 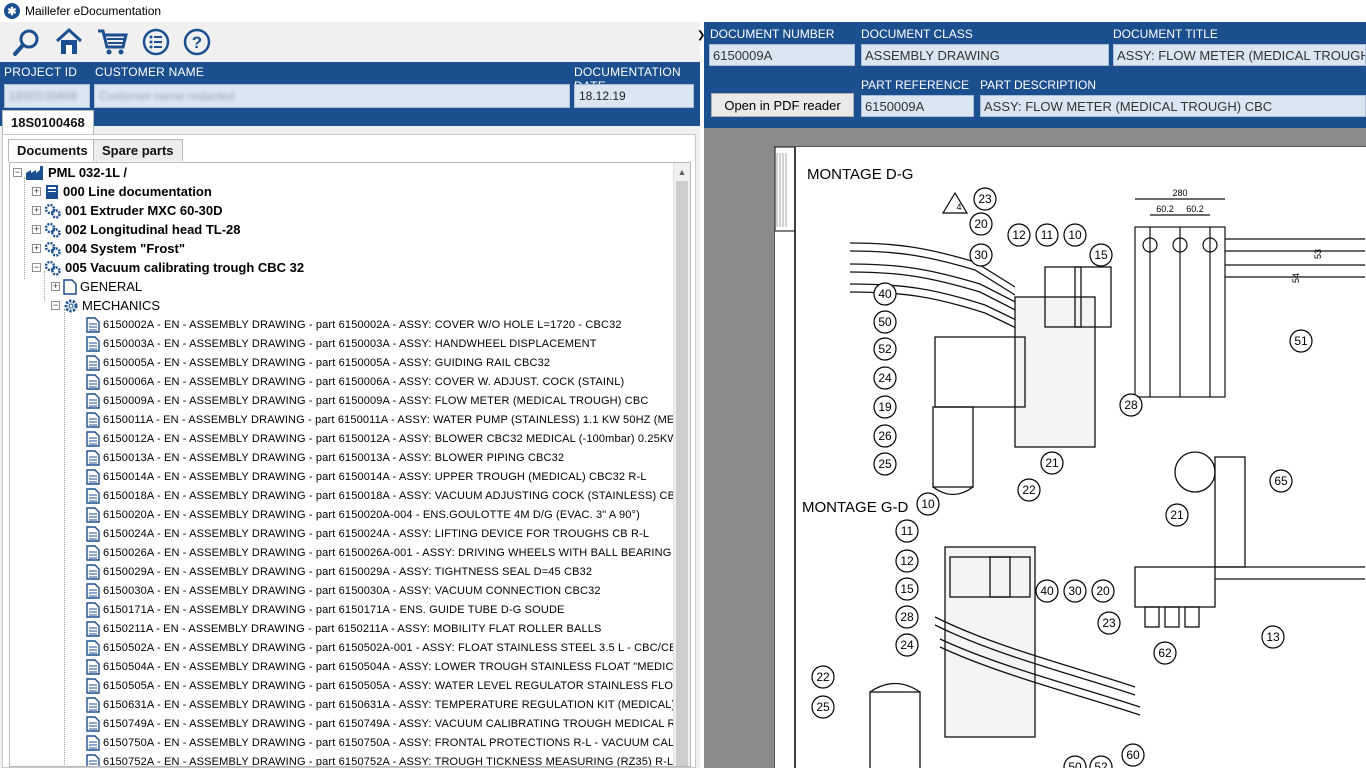 I want to click on tree-folder-mechanics: − MECHANICS, so click(x=363, y=305).